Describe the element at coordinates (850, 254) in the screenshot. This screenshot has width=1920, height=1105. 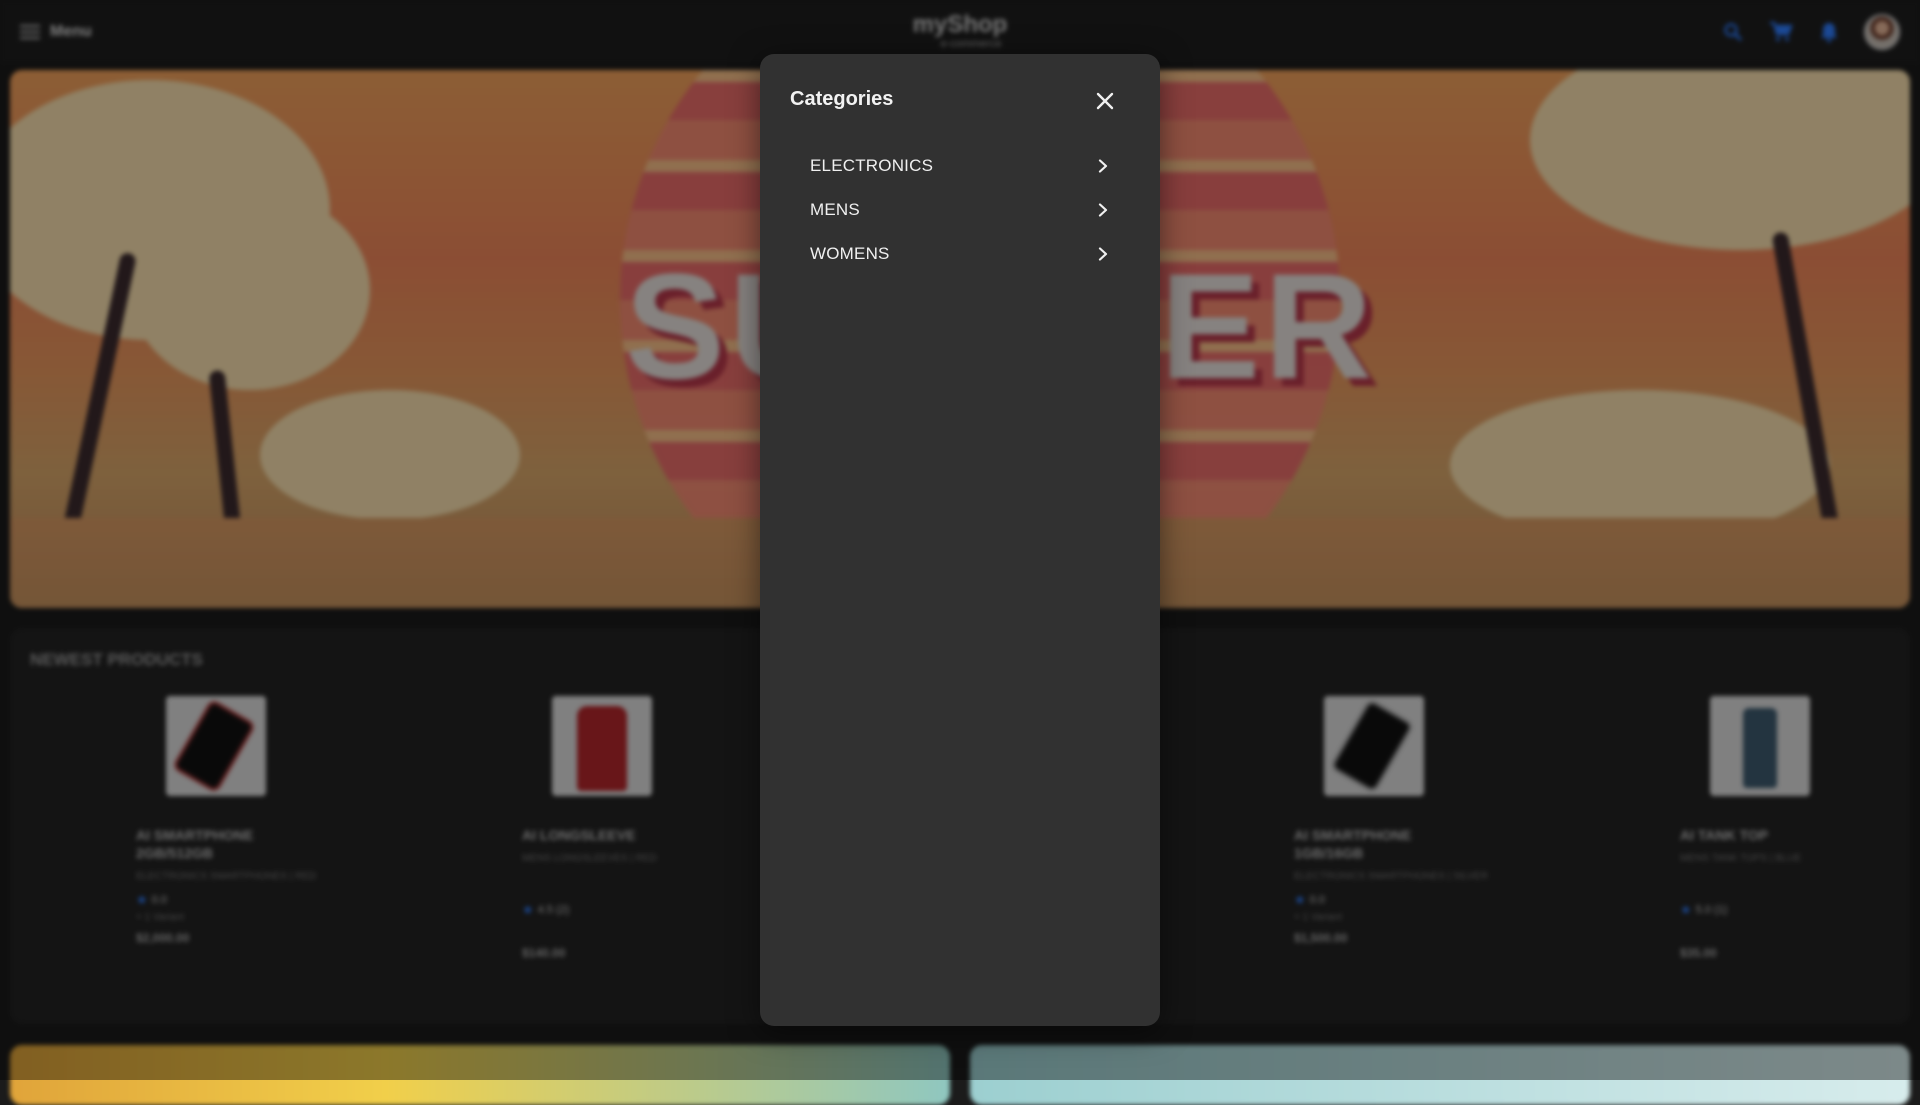
I see `category-label: WOMENS` at that location.